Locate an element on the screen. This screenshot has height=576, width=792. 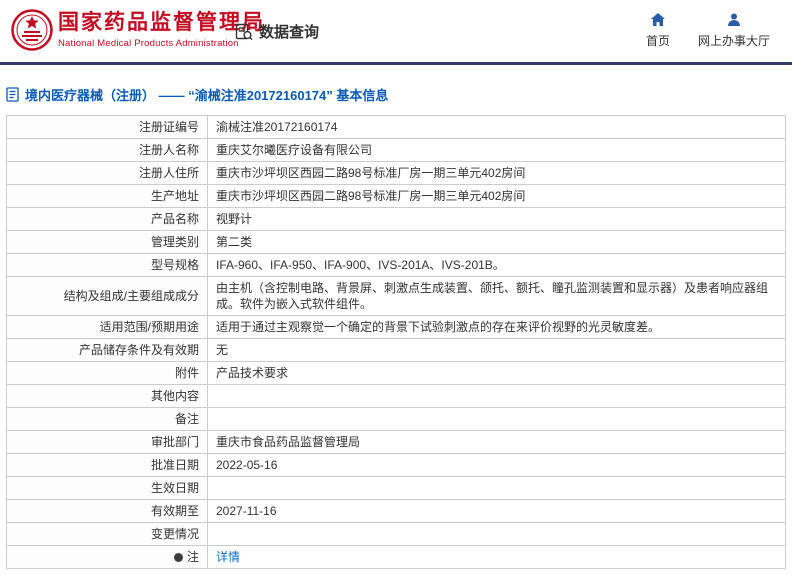
nav-service-hall-label: 网上办事大厅 is located at coordinates (733, 41).